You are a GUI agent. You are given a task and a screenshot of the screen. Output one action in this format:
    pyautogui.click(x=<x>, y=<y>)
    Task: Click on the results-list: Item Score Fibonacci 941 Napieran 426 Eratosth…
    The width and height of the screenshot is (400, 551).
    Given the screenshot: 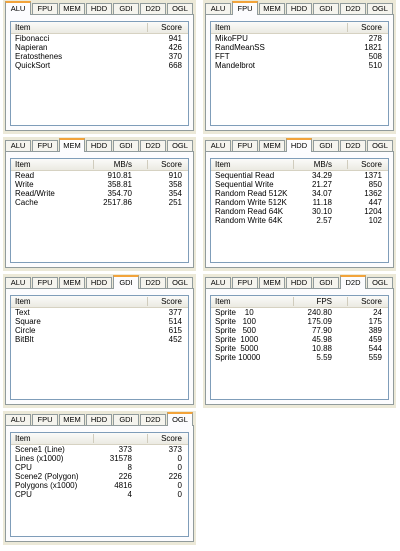 What is the action you would take?
    pyautogui.click(x=99, y=73)
    